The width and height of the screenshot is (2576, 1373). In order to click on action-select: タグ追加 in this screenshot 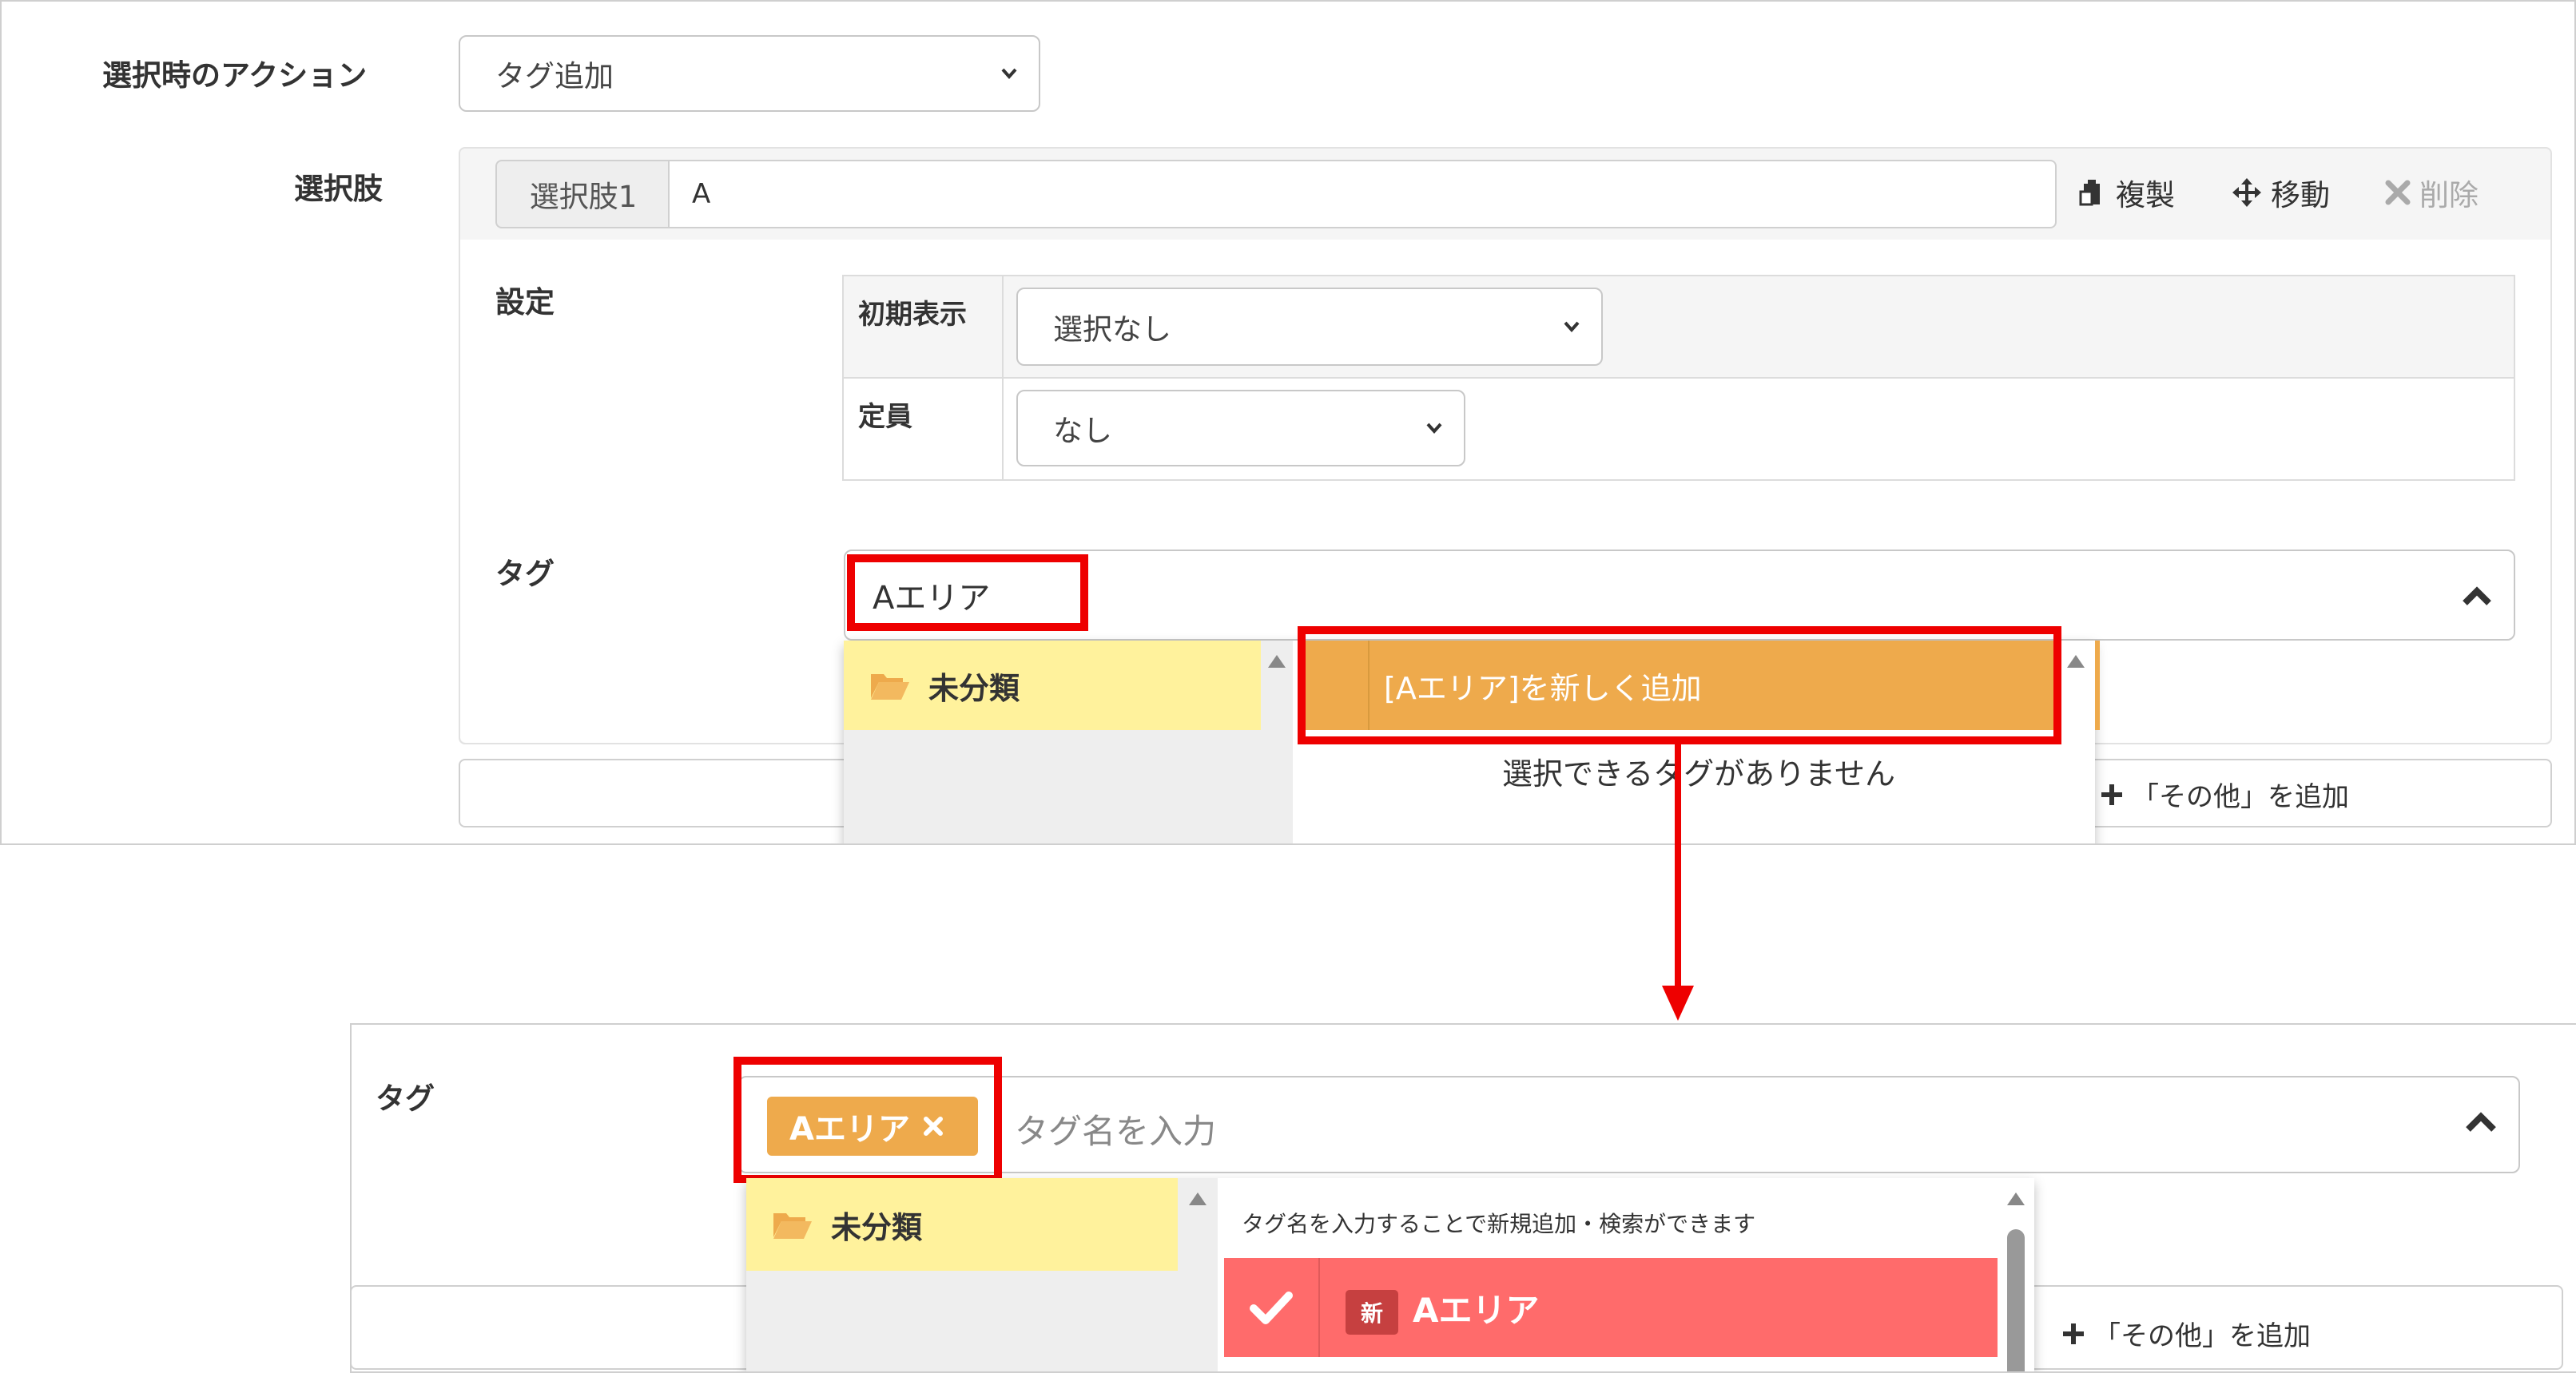, I will do `click(749, 73)`.